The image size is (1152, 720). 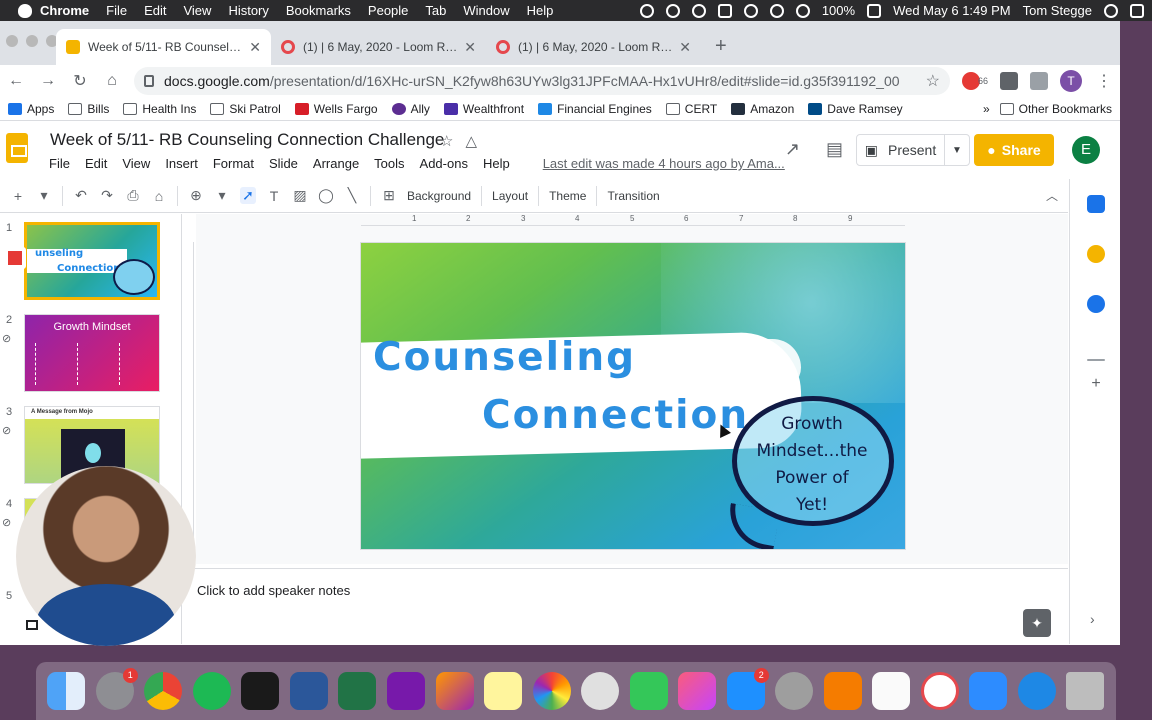 What do you see at coordinates (567, 196) in the screenshot?
I see `theme-button: Theme` at bounding box center [567, 196].